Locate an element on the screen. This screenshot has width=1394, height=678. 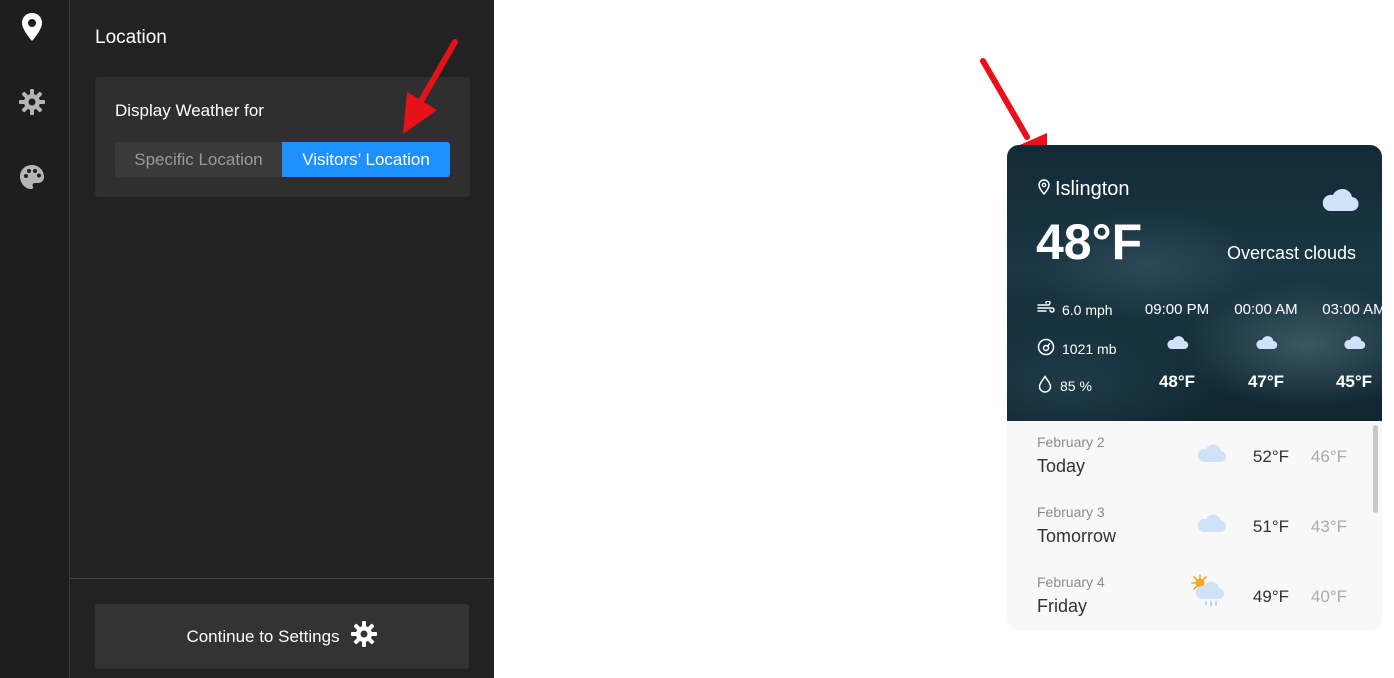
condition-text: Overcast clouds is located at coordinates (1291, 253).